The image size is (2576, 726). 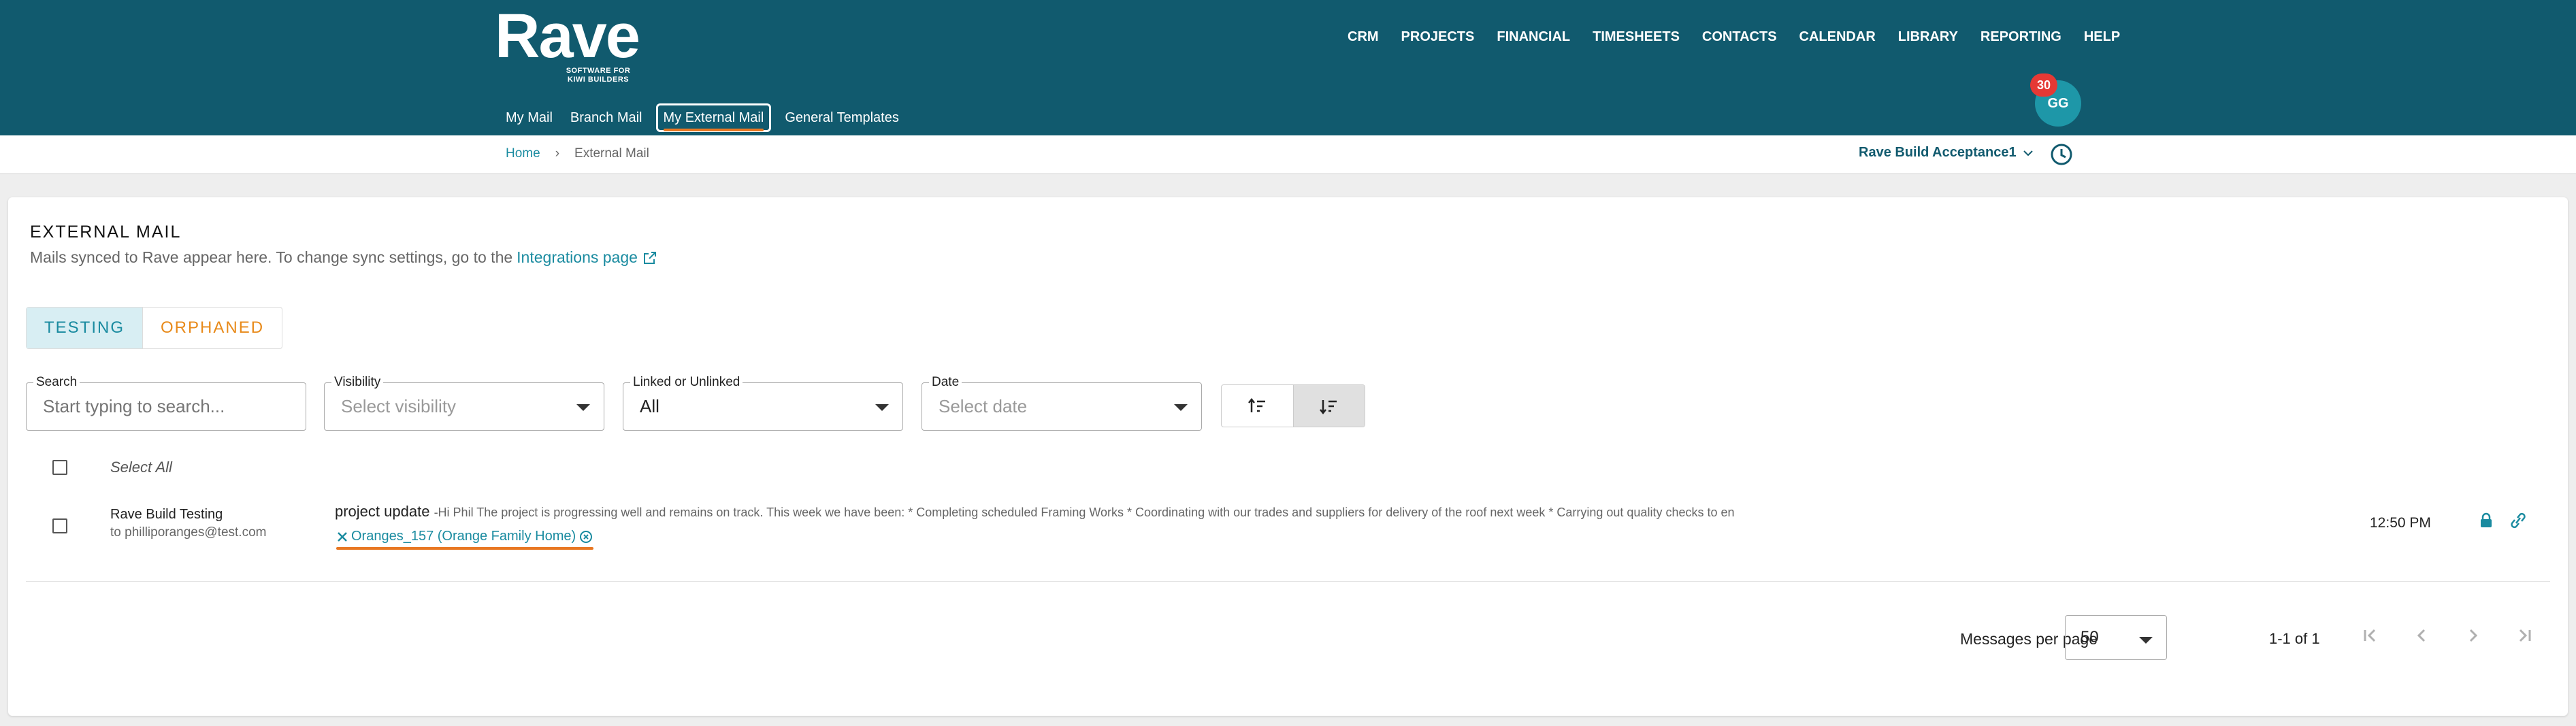 I want to click on messages-per-page-value: 50, so click(x=2090, y=637).